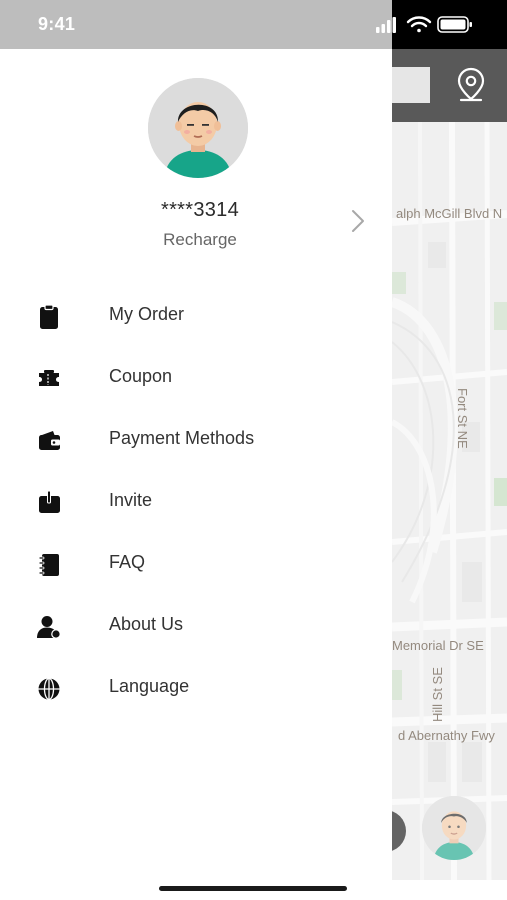 This screenshot has width=507, height=900. What do you see at coordinates (200, 240) in the screenshot?
I see `recharge-link: Recharge` at bounding box center [200, 240].